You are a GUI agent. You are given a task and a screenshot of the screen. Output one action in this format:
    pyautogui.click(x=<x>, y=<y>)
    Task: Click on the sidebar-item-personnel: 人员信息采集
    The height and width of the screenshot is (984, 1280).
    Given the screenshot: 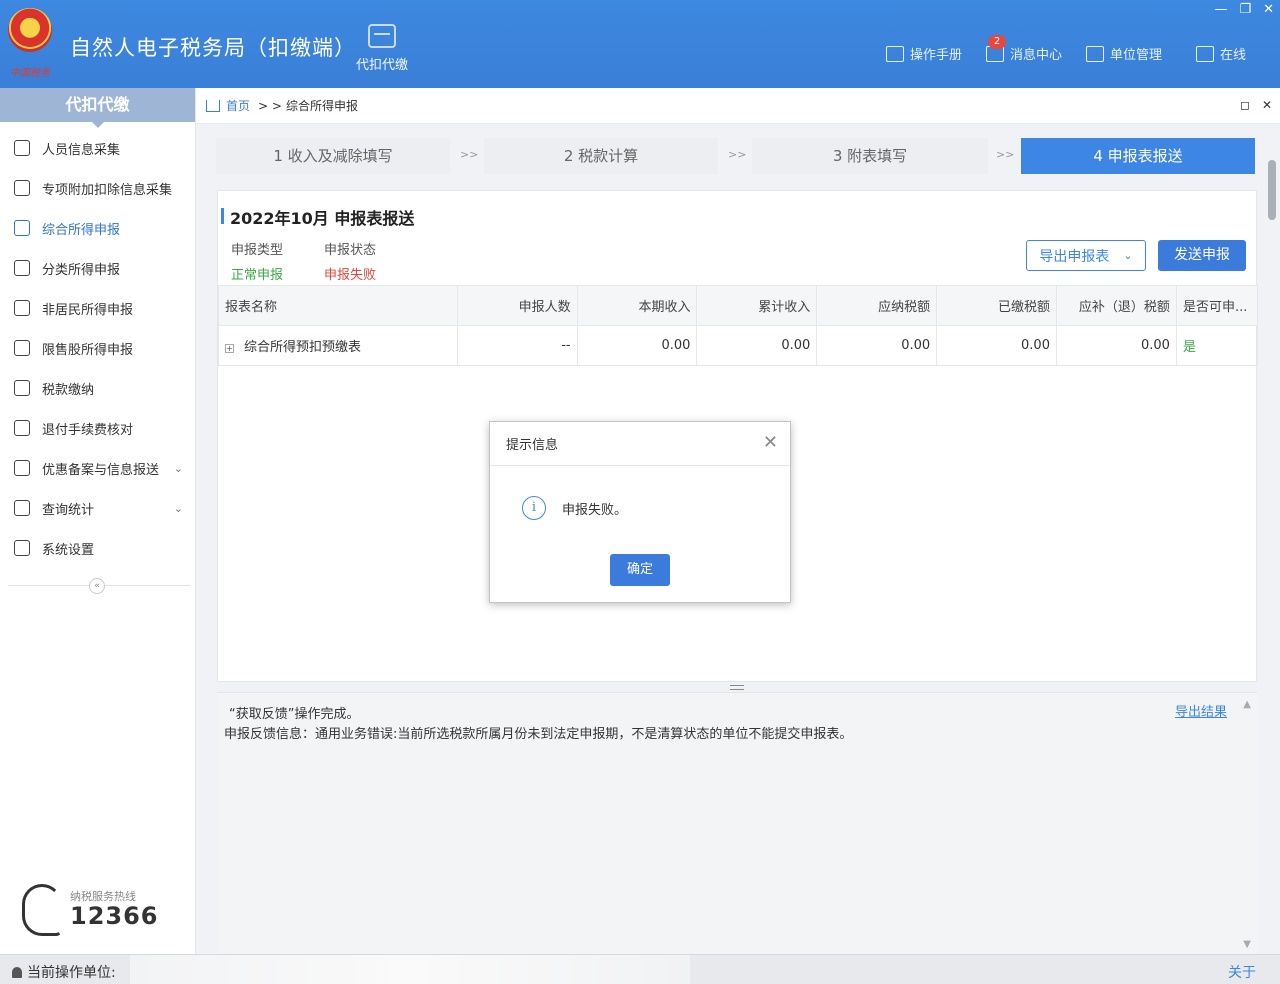 What is the action you would take?
    pyautogui.click(x=97, y=148)
    